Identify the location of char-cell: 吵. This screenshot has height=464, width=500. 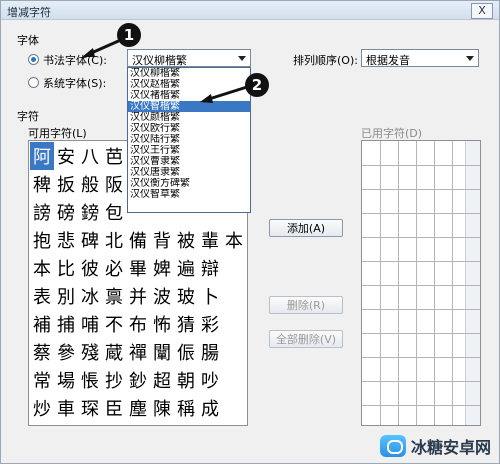
(210, 380).